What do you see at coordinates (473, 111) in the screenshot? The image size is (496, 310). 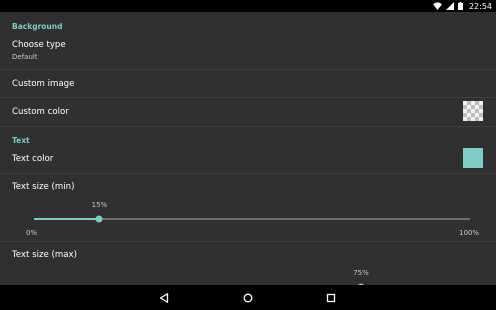 I see `custom-color-swatch` at bounding box center [473, 111].